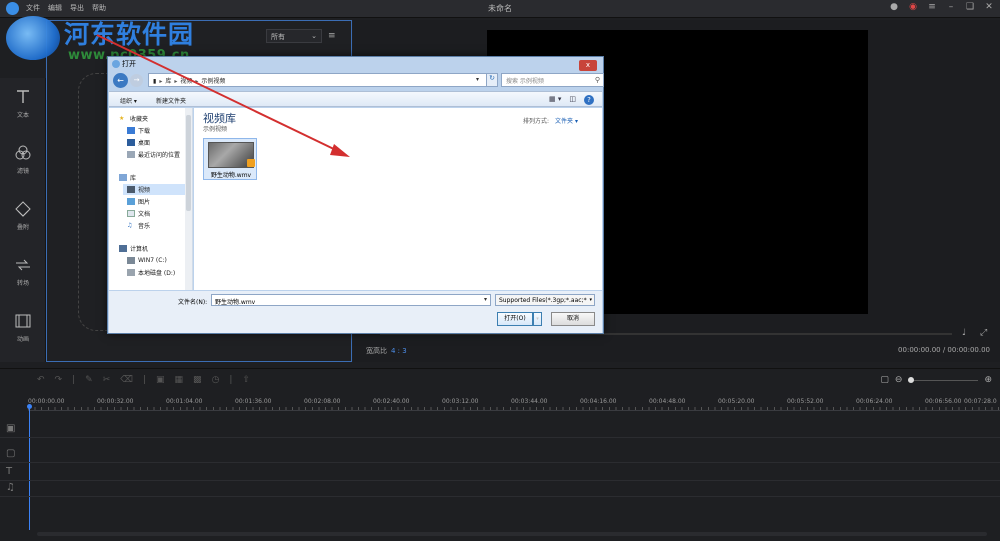 This screenshot has width=1000, height=541. I want to click on ruler-tick-label: 00:02:40.00, so click(391, 401).